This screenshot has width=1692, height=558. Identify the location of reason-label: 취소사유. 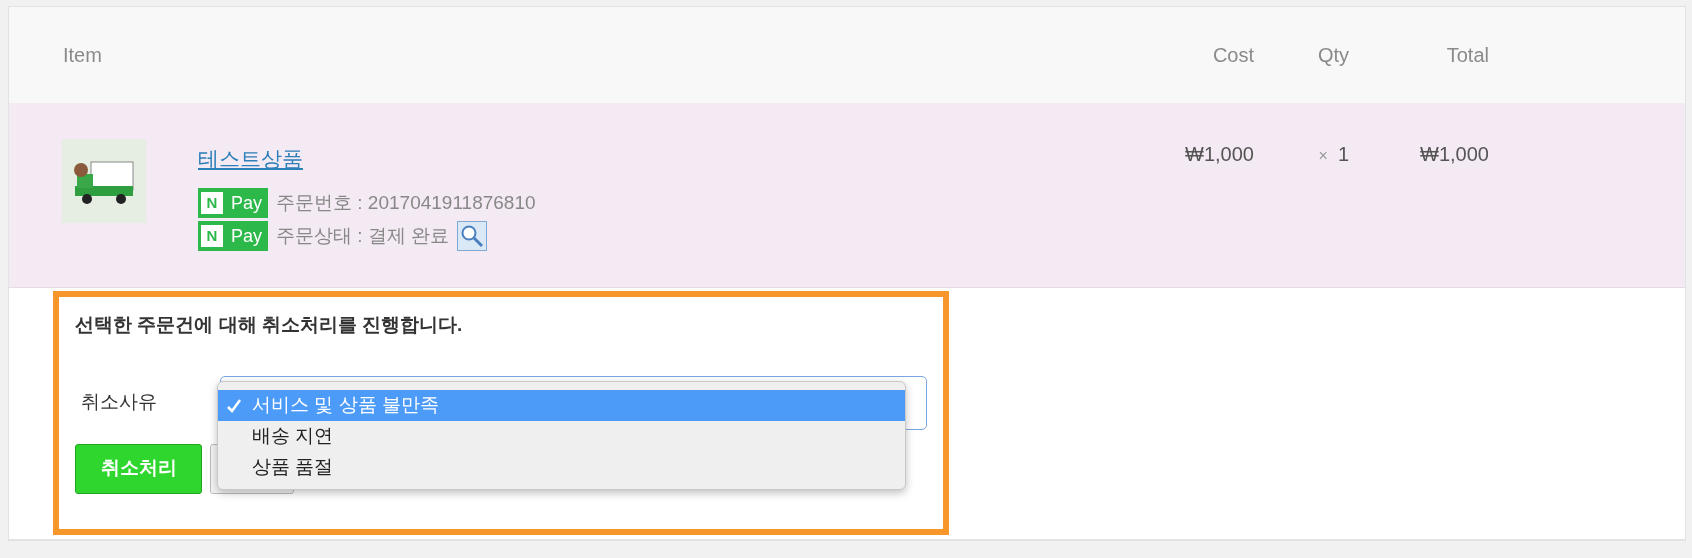
(119, 402).